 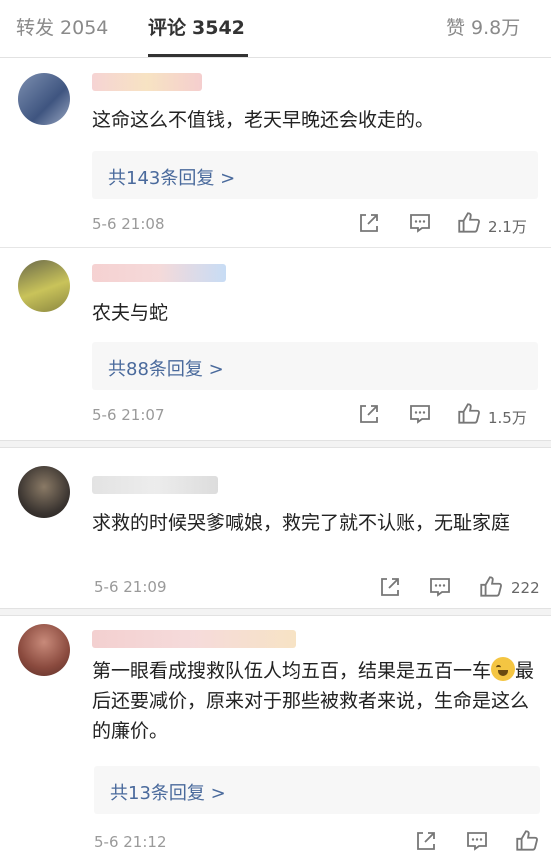 I want to click on replies-link: 共88条回复 >, so click(x=315, y=366).